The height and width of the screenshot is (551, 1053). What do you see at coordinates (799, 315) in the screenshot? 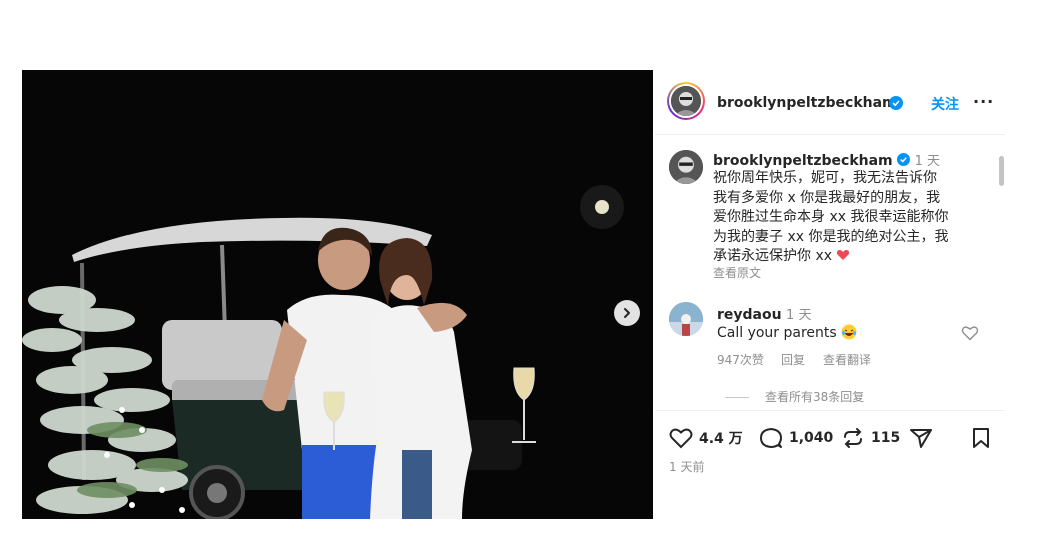
I see `comment-time: 1 天` at bounding box center [799, 315].